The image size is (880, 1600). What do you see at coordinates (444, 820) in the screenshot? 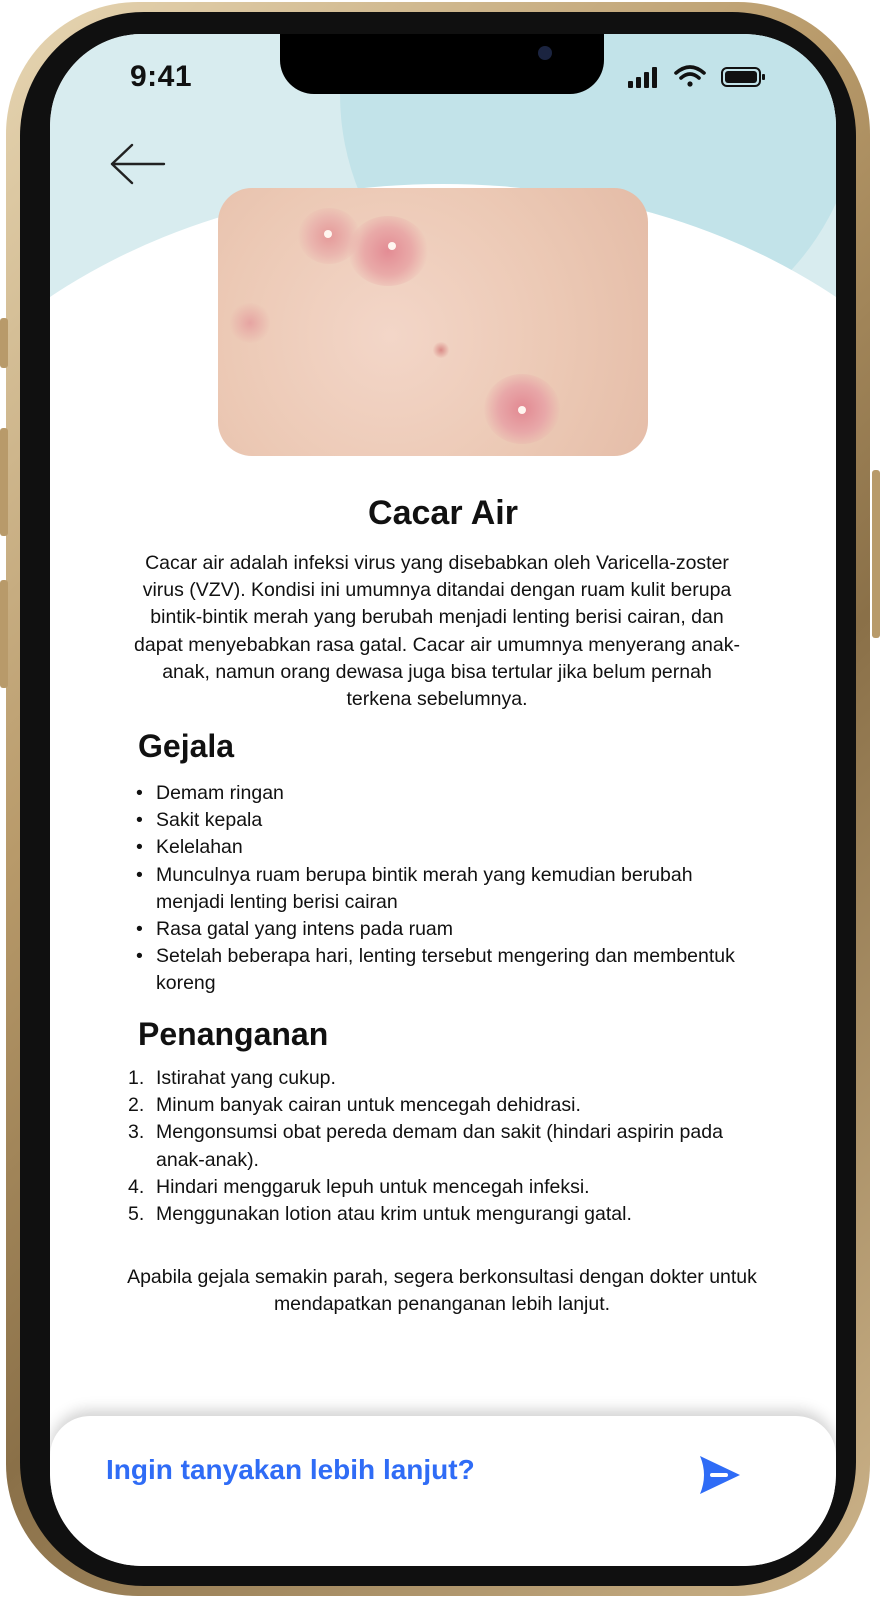
I see `list-item: • Sakit kepala` at bounding box center [444, 820].